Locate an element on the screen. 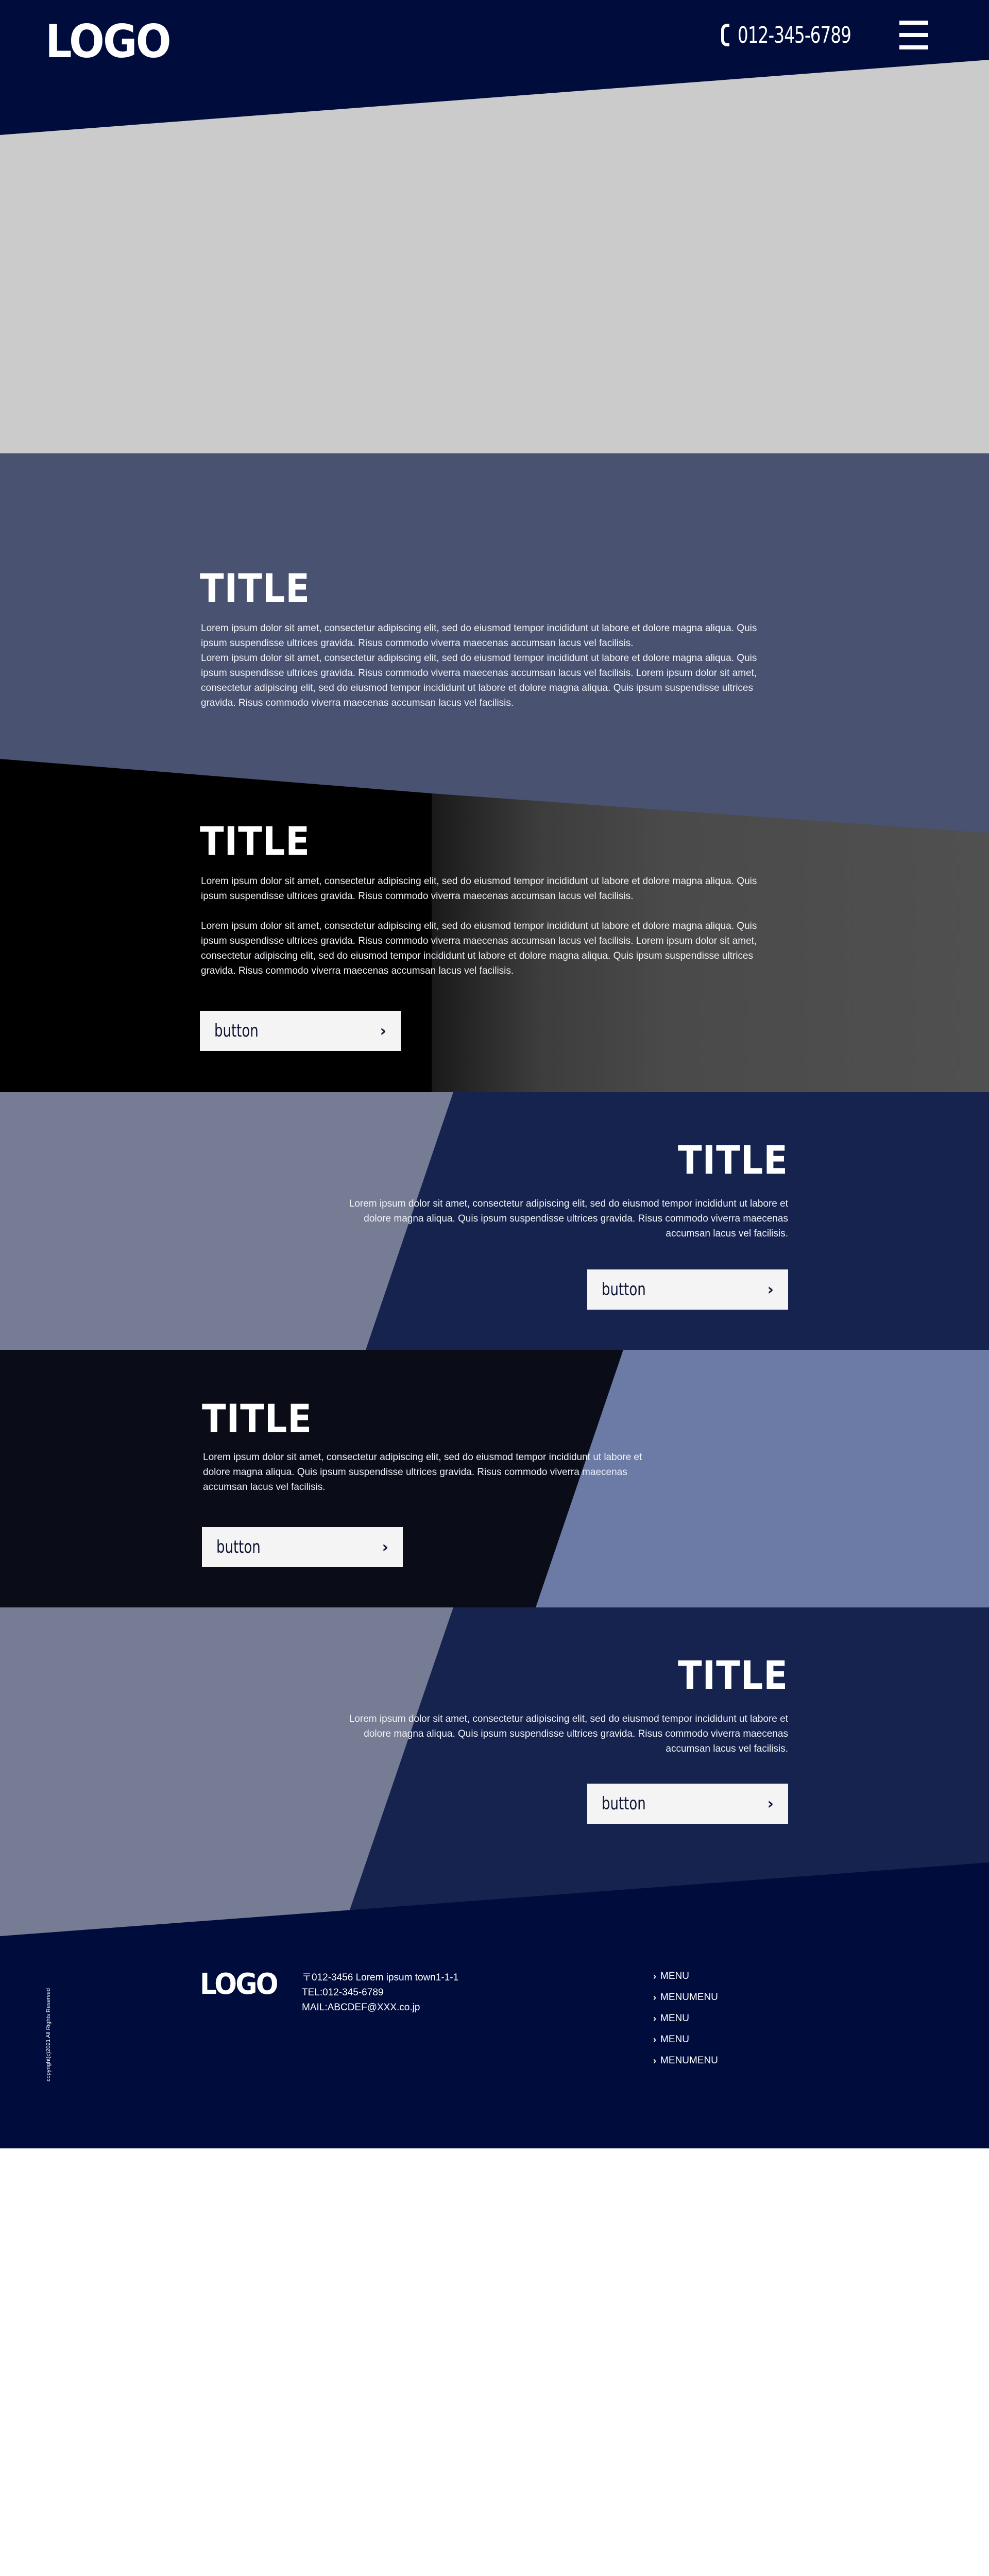 The height and width of the screenshot is (2576, 989). header-phone: 012-345-6789 is located at coordinates (798, 35).